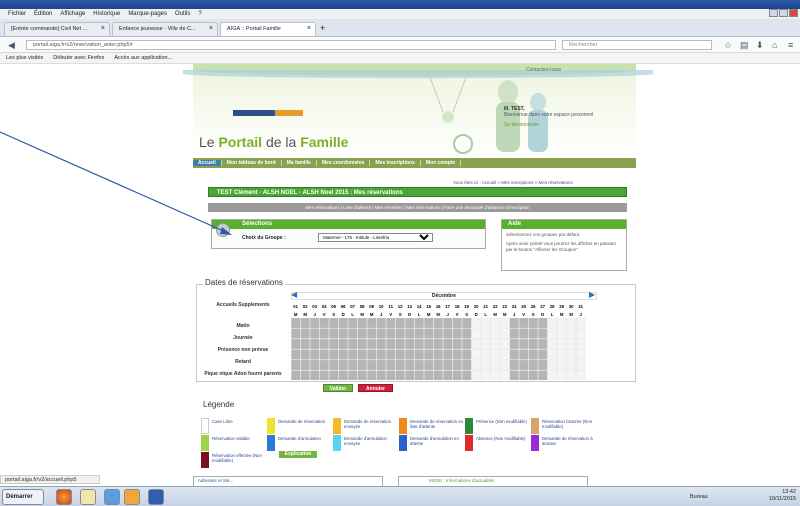 The height and width of the screenshot is (506, 800). Describe the element at coordinates (744, 45) in the screenshot. I see `library-icon: ▤` at that location.